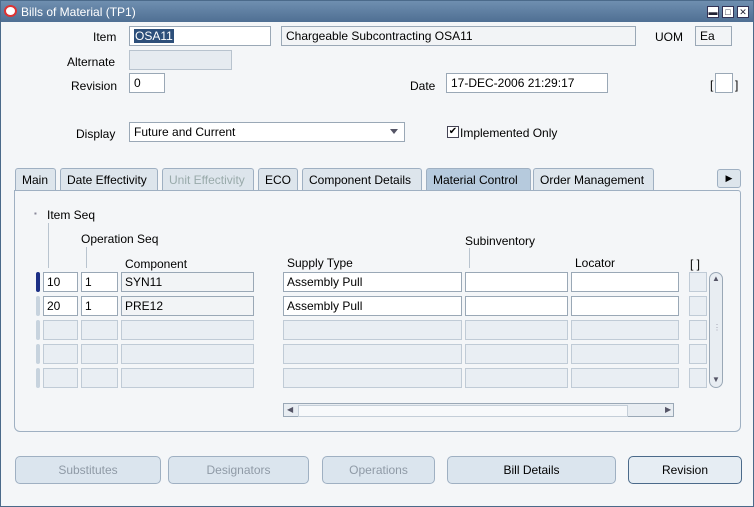 This screenshot has width=754, height=507. What do you see at coordinates (238, 470) in the screenshot?
I see `designators-label: Designators` at bounding box center [238, 470].